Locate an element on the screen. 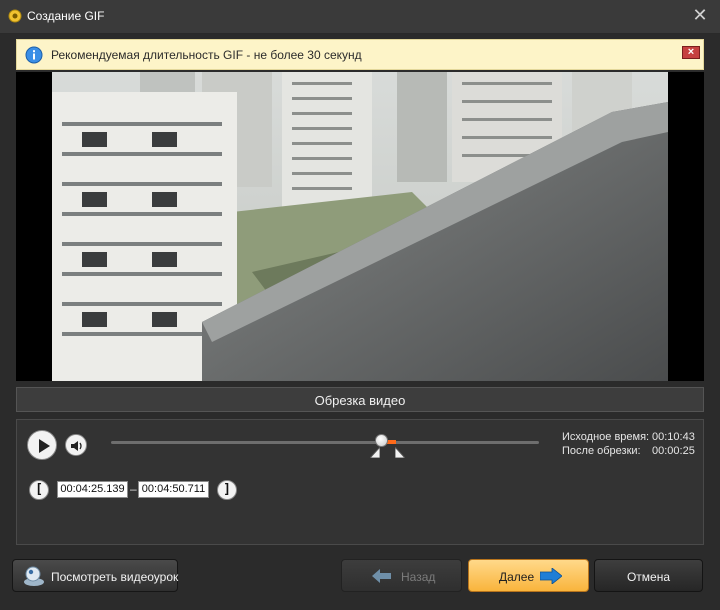  watch-tutorial-button: Посмотреть видеоурок is located at coordinates (95, 575).